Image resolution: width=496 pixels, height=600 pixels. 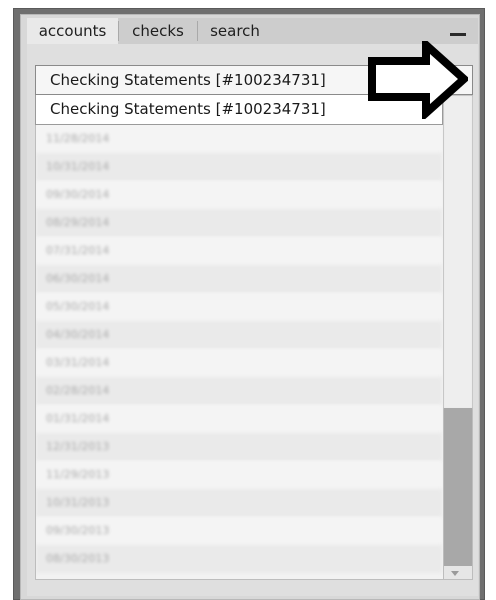 I want to click on statement-date-row: 08/30/2013, so click(x=239, y=559).